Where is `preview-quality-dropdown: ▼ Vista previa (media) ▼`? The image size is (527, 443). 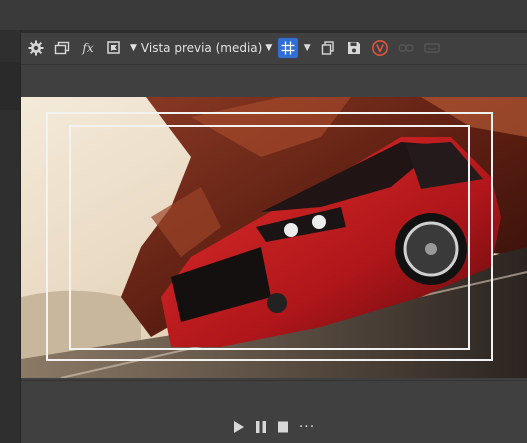
preview-quality-dropdown: ▼ Vista previa (media) ▼ is located at coordinates (201, 48).